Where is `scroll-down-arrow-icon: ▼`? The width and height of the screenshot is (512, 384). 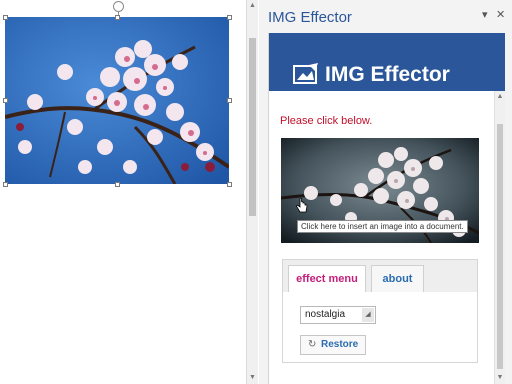 scroll-down-arrow-icon: ▼ is located at coordinates (252, 378).